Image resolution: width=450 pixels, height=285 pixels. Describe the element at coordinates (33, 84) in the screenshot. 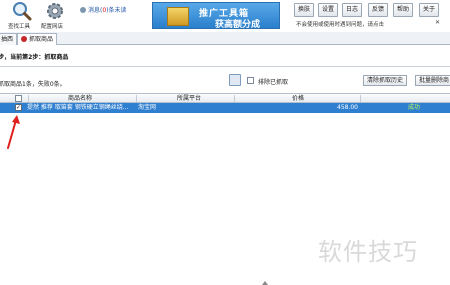

I see `grab-summary: 抓取商品1条，失败0条。` at that location.